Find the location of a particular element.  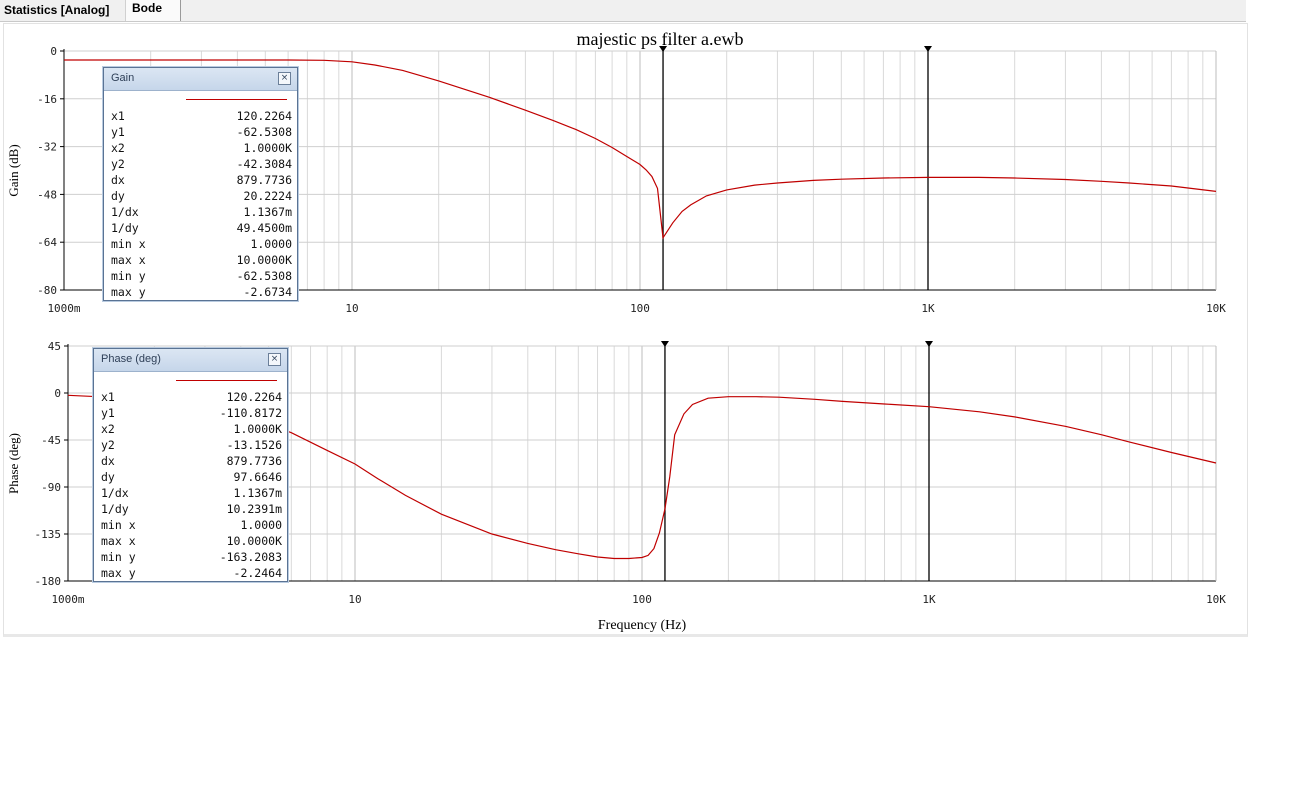

y-tick-label: -48 is located at coordinates (47, 194).